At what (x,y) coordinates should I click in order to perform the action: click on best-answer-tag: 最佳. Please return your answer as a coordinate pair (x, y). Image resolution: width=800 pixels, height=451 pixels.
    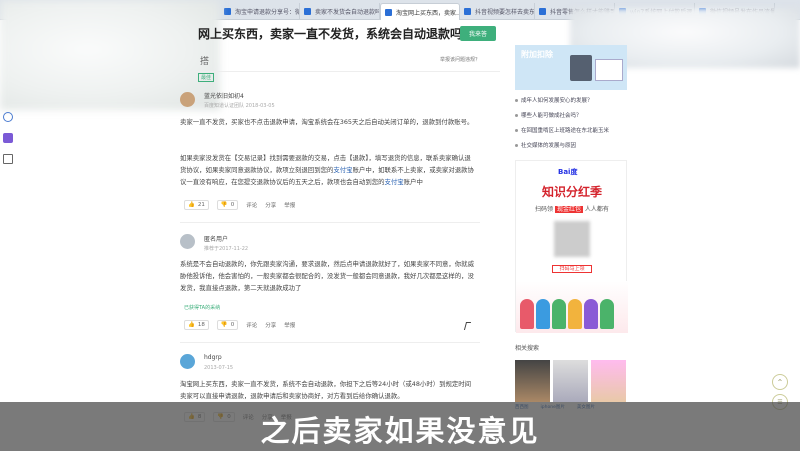
    Looking at the image, I should click on (206, 77).